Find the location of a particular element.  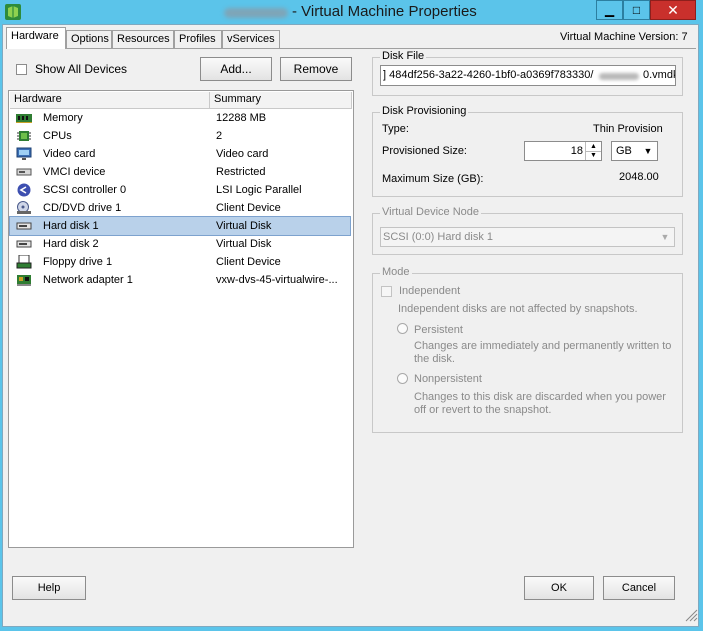

maximize-button: □ is located at coordinates (636, 10).